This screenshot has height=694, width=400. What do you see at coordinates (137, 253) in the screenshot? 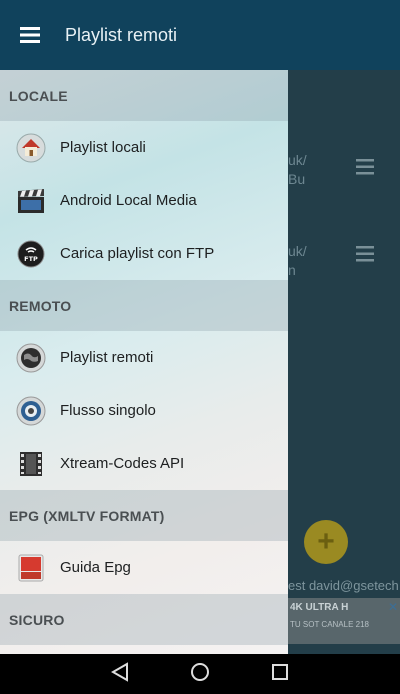
I see `drawer-item-label: Carica playlist con FTP` at bounding box center [137, 253].